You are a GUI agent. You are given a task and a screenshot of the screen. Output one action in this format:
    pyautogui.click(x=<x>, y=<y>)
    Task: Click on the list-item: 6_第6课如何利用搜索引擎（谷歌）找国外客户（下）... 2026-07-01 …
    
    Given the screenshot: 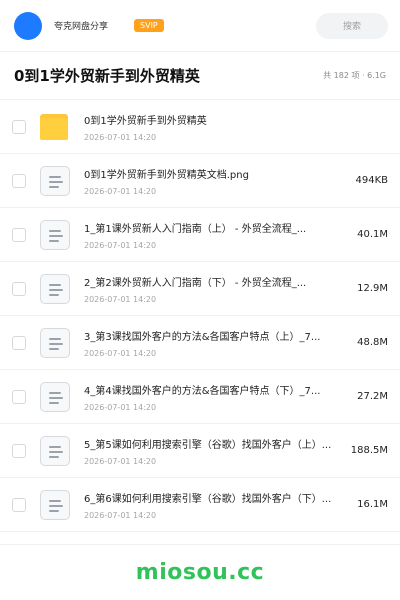 What is the action you would take?
    pyautogui.click(x=200, y=505)
    